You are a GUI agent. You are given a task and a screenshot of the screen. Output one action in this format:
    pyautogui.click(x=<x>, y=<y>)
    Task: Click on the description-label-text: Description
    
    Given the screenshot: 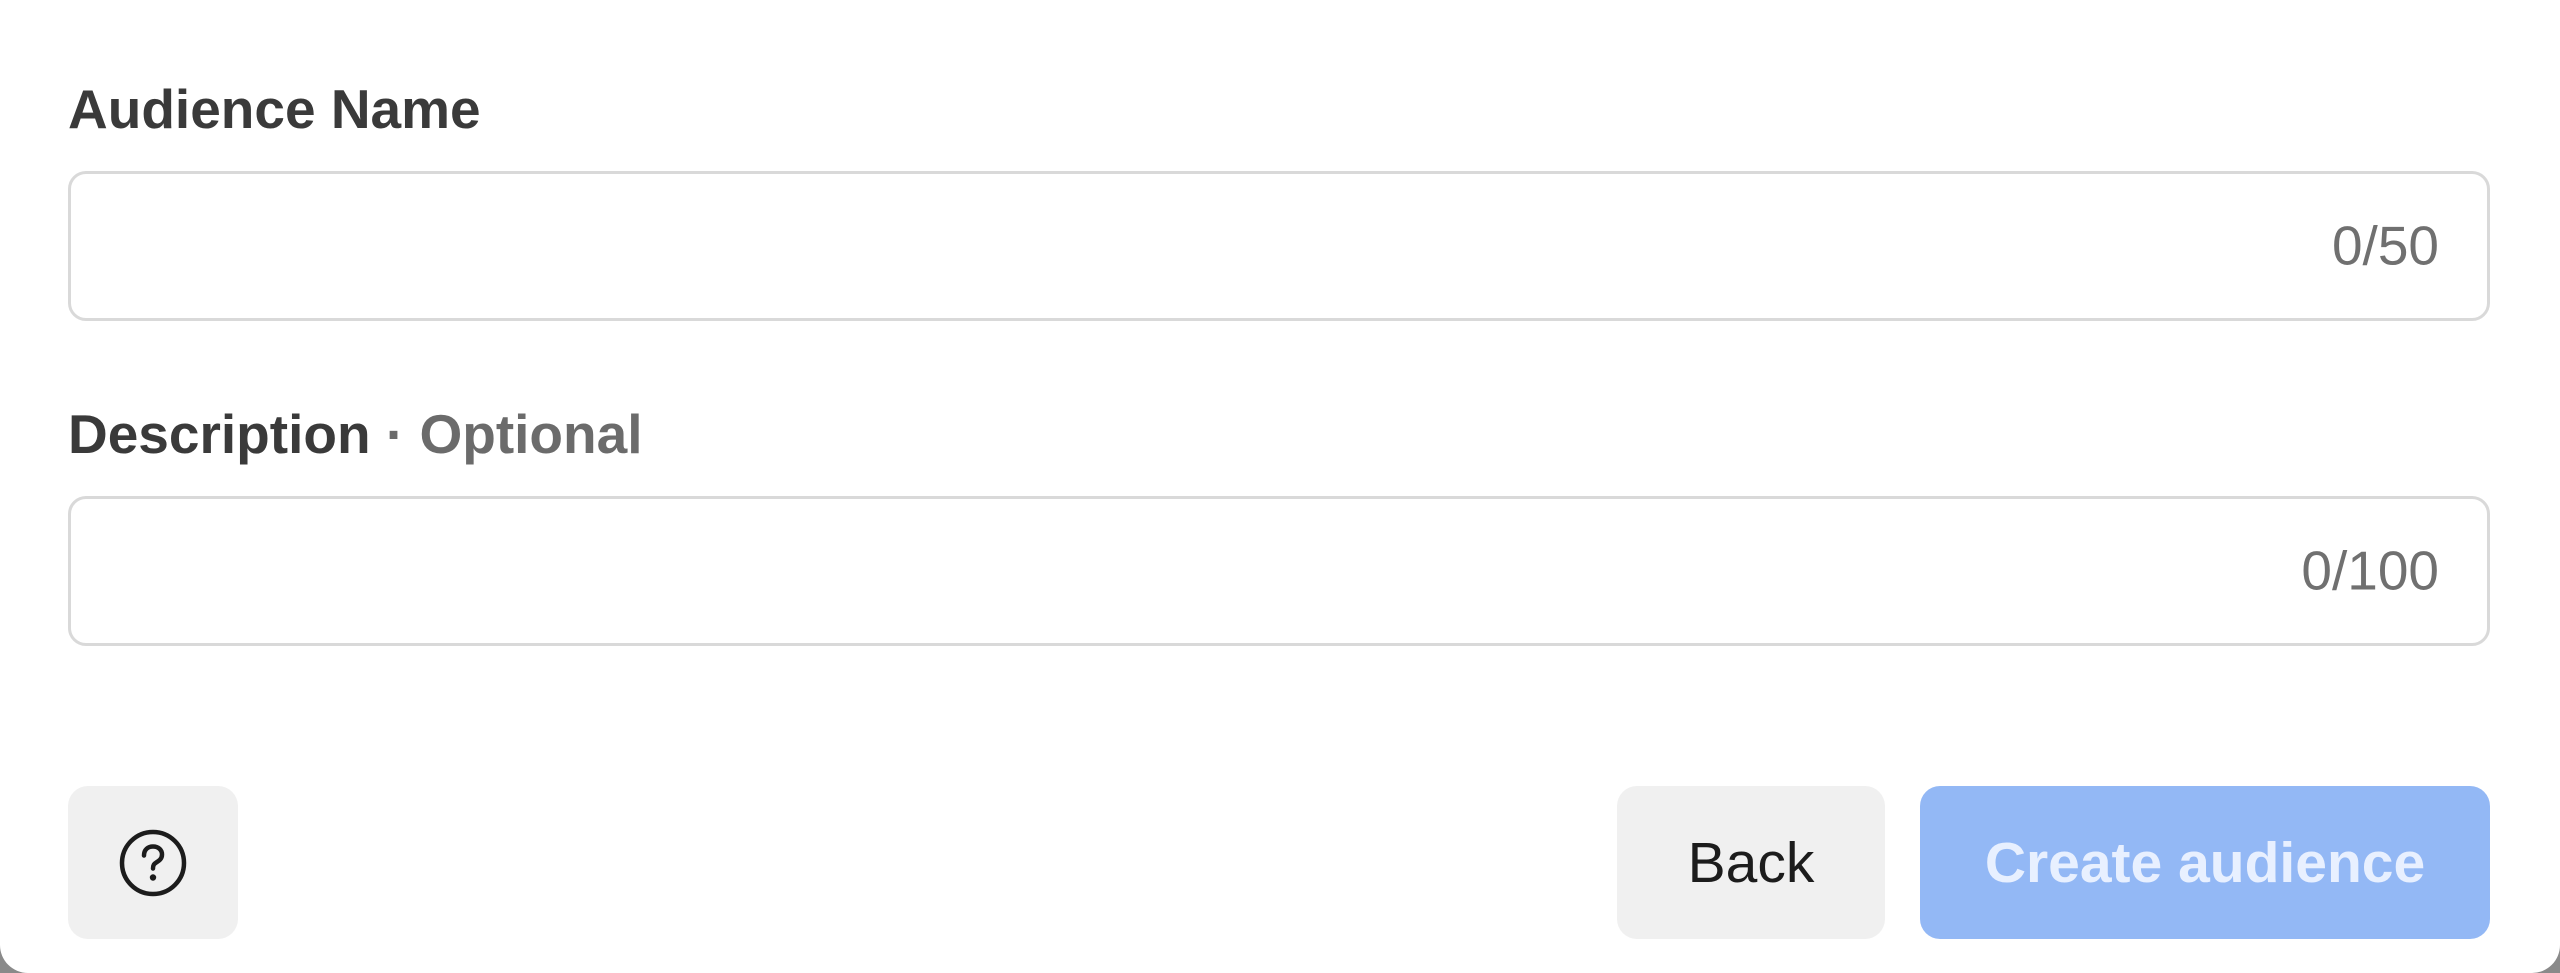 What is the action you would take?
    pyautogui.click(x=219, y=434)
    